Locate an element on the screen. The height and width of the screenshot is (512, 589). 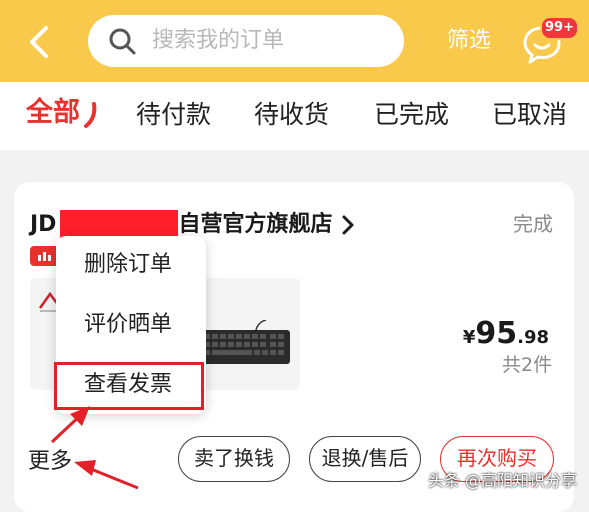
tab-all: 全部 is located at coordinates (53, 113).